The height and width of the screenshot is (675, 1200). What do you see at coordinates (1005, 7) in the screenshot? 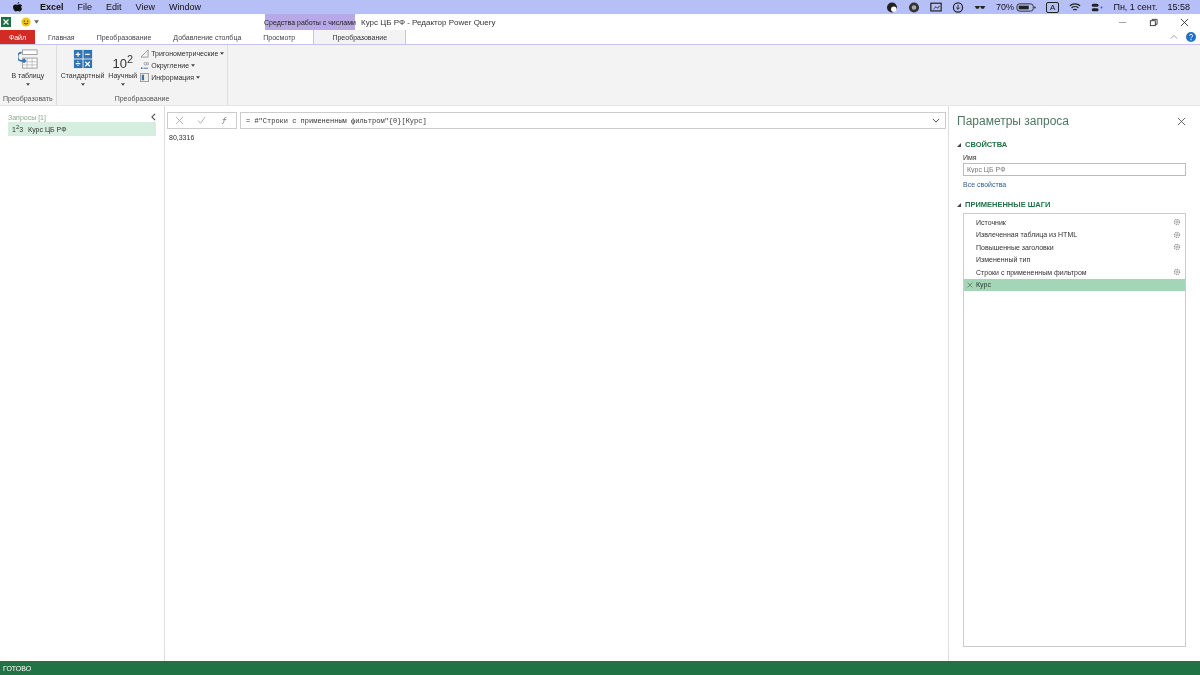
I see `battery-percent: 70%` at bounding box center [1005, 7].